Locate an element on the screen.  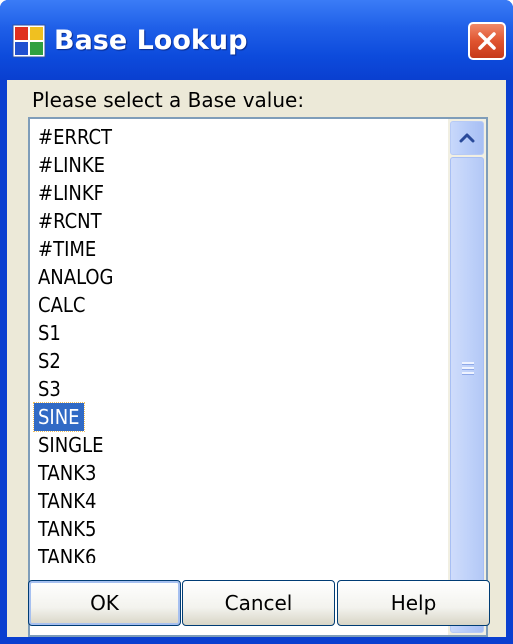
list-item: #RCNT is located at coordinates (70, 221).